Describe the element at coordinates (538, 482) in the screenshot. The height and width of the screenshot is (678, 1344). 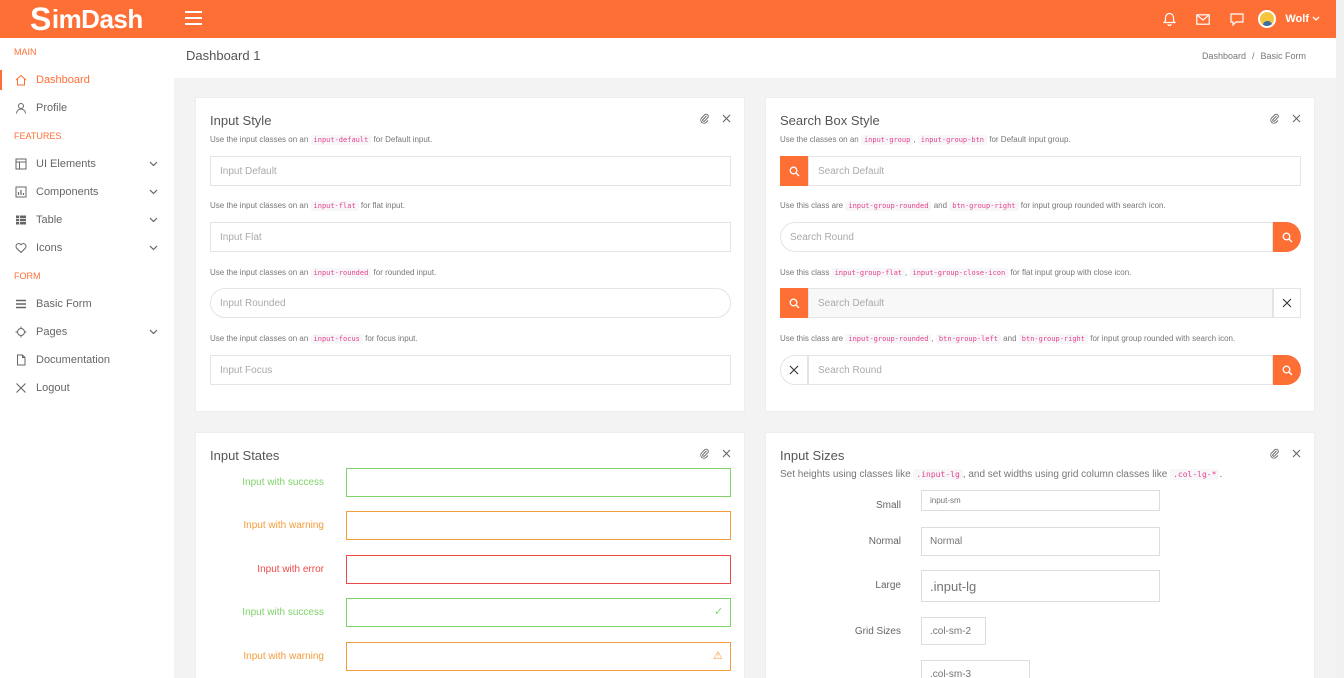
I see `success-input` at that location.